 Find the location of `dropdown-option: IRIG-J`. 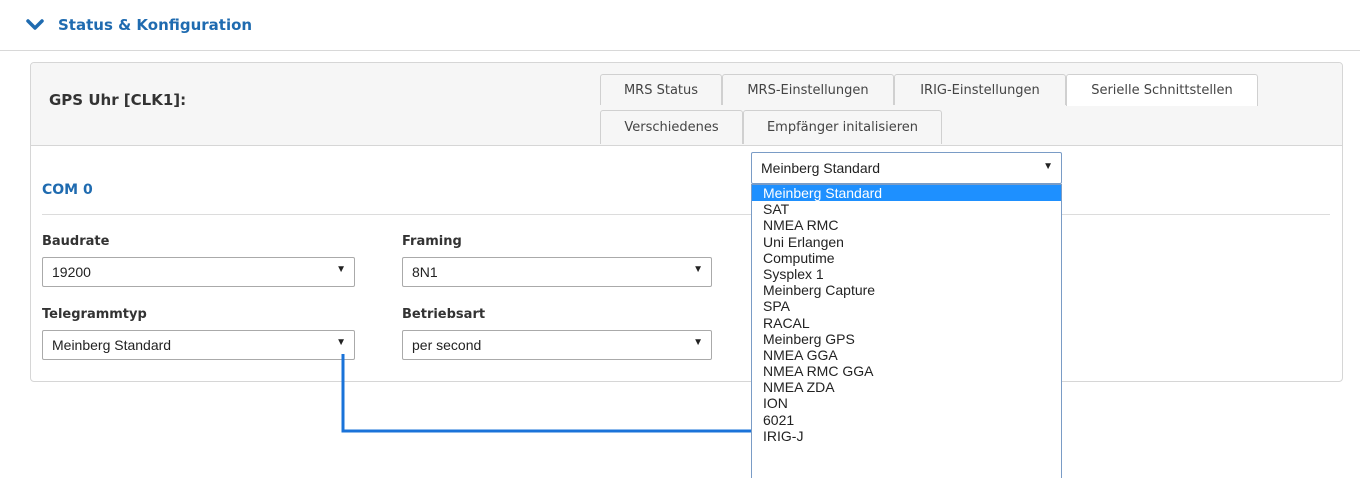

dropdown-option: IRIG-J is located at coordinates (906, 436).